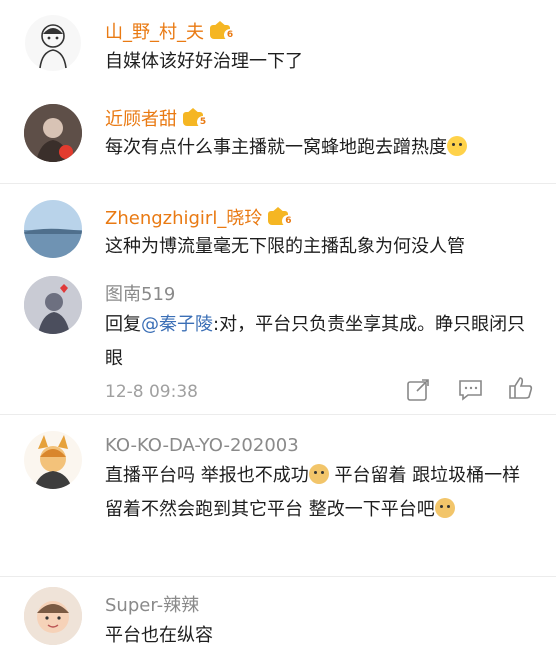 This screenshot has width=556, height=657. What do you see at coordinates (177, 324) in the screenshot?
I see `mention-link: @秦子陵` at bounding box center [177, 324].